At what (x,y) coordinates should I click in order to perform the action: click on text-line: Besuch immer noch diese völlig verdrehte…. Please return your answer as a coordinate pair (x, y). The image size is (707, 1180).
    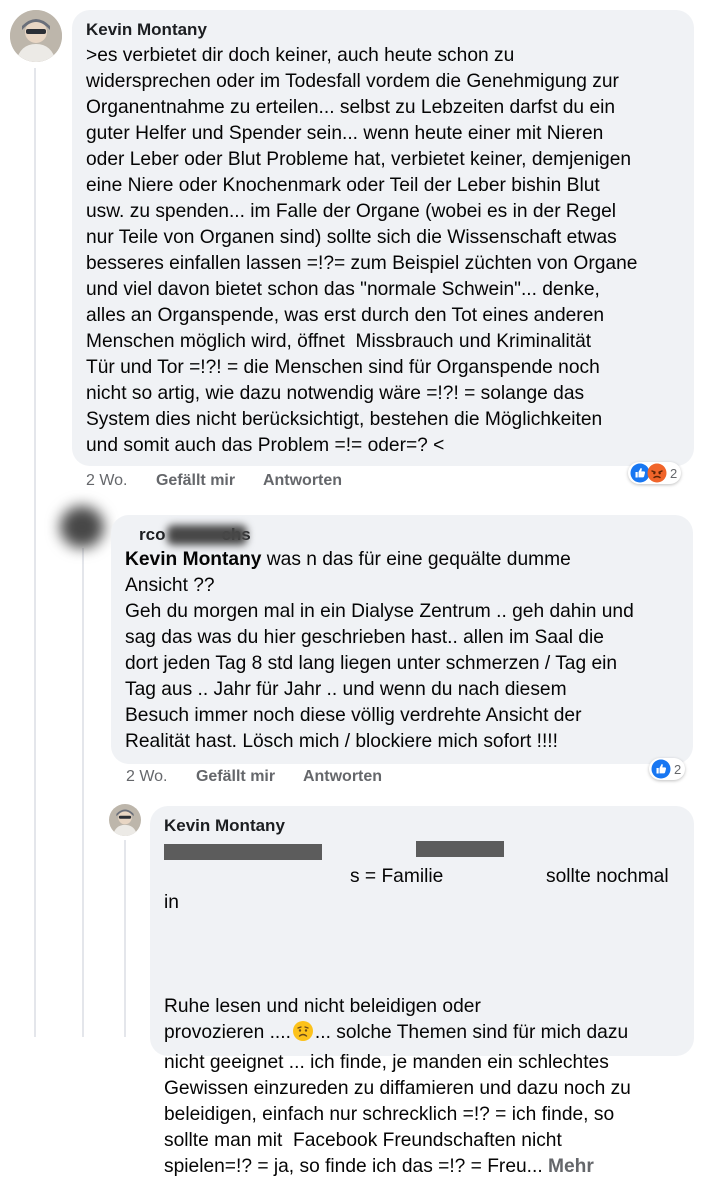
    Looking at the image, I should click on (353, 715).